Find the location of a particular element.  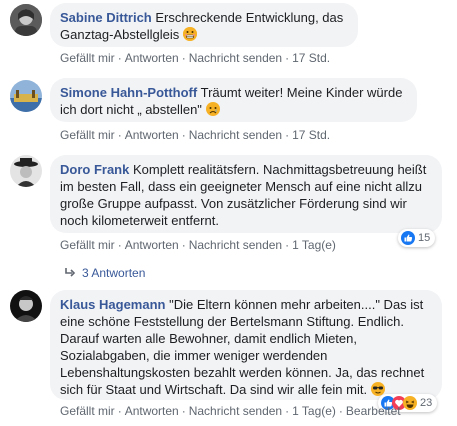

comment-author: Klaus Hagemann is located at coordinates (112, 304).